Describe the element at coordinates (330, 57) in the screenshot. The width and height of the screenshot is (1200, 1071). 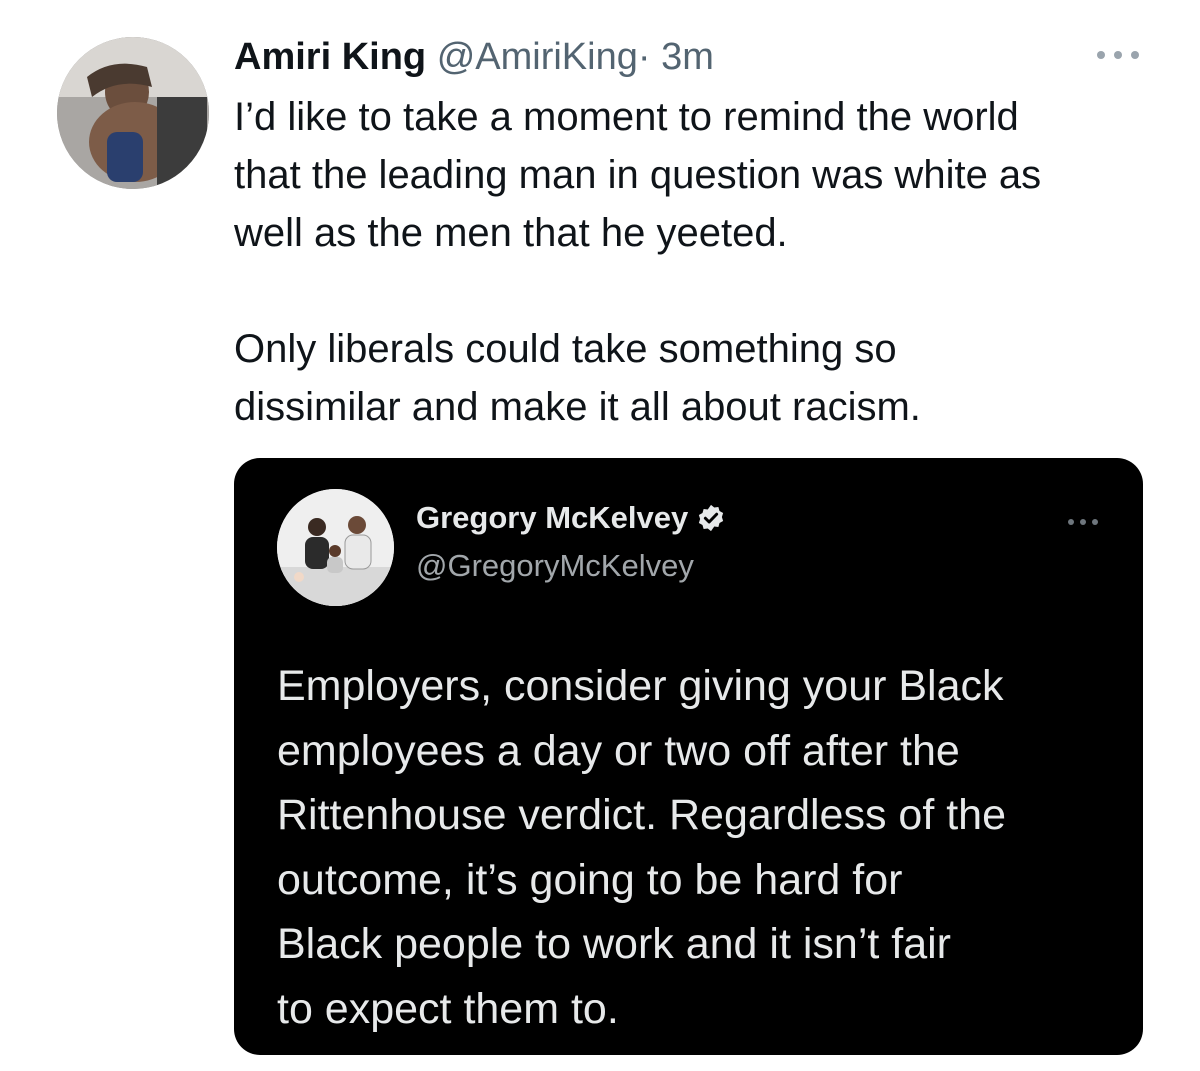
I see `author-name: Amiri King` at that location.